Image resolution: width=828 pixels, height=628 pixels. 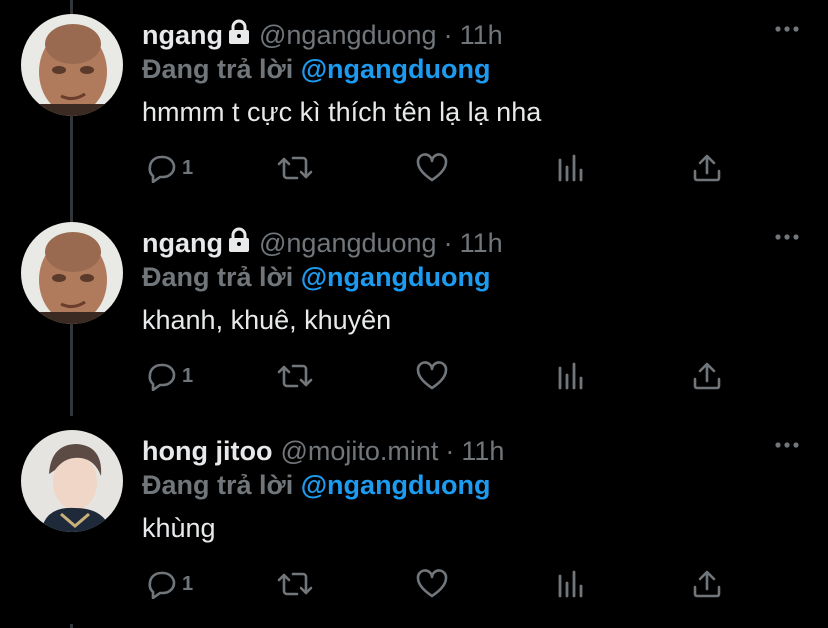 I want to click on tweet-text: hmmm t cực kì thích tên lạ lạ nha, so click(x=342, y=112).